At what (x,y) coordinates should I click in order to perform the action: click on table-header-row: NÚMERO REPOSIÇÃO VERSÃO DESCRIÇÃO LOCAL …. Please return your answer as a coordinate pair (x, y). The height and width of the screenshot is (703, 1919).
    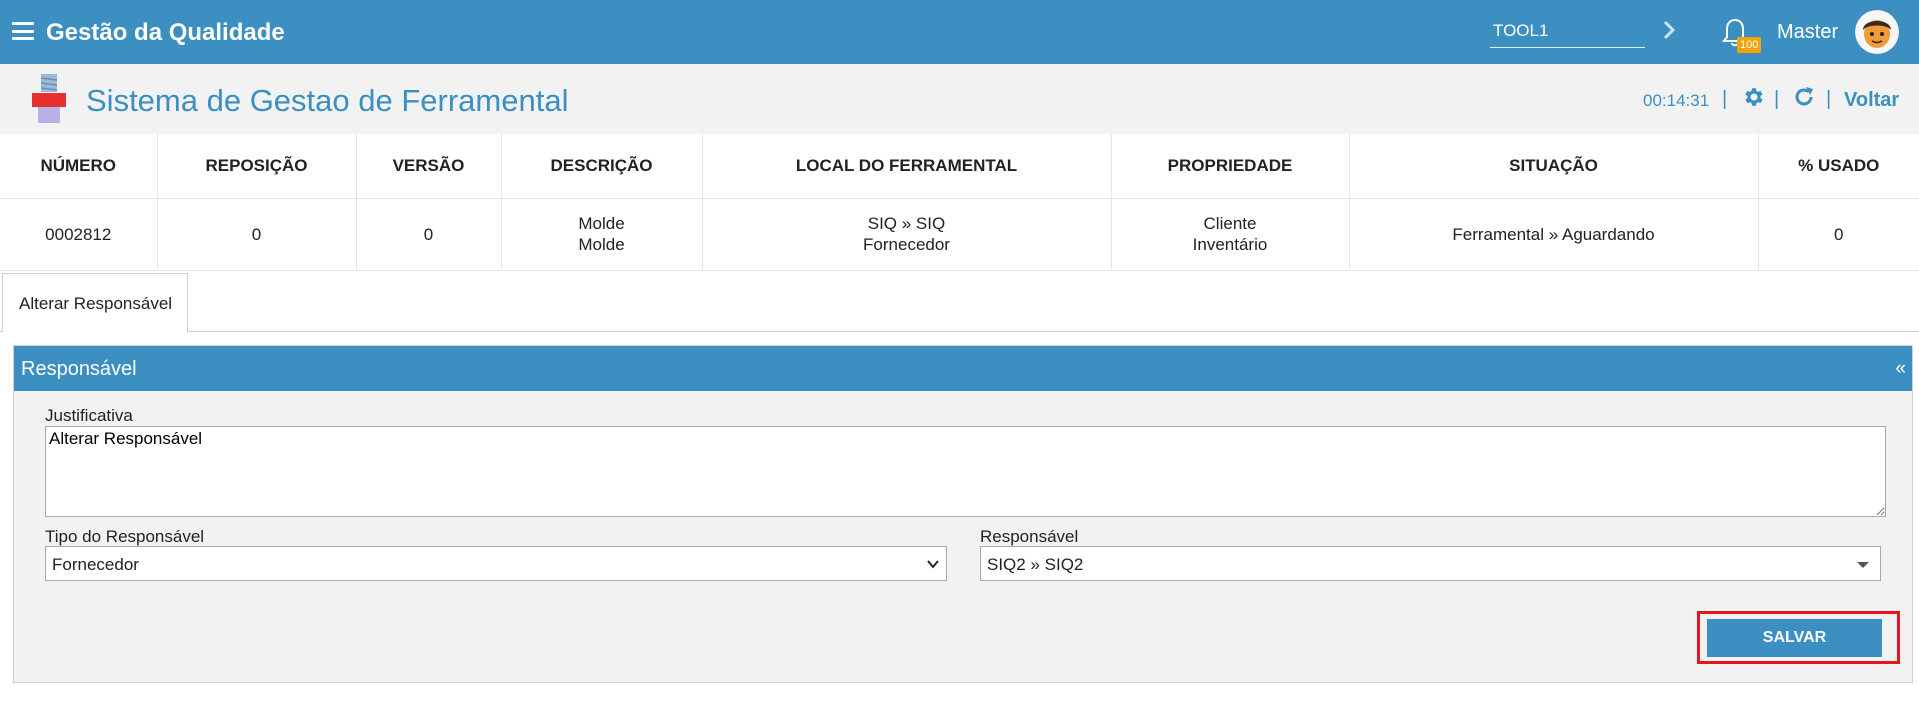
    Looking at the image, I should click on (959, 166).